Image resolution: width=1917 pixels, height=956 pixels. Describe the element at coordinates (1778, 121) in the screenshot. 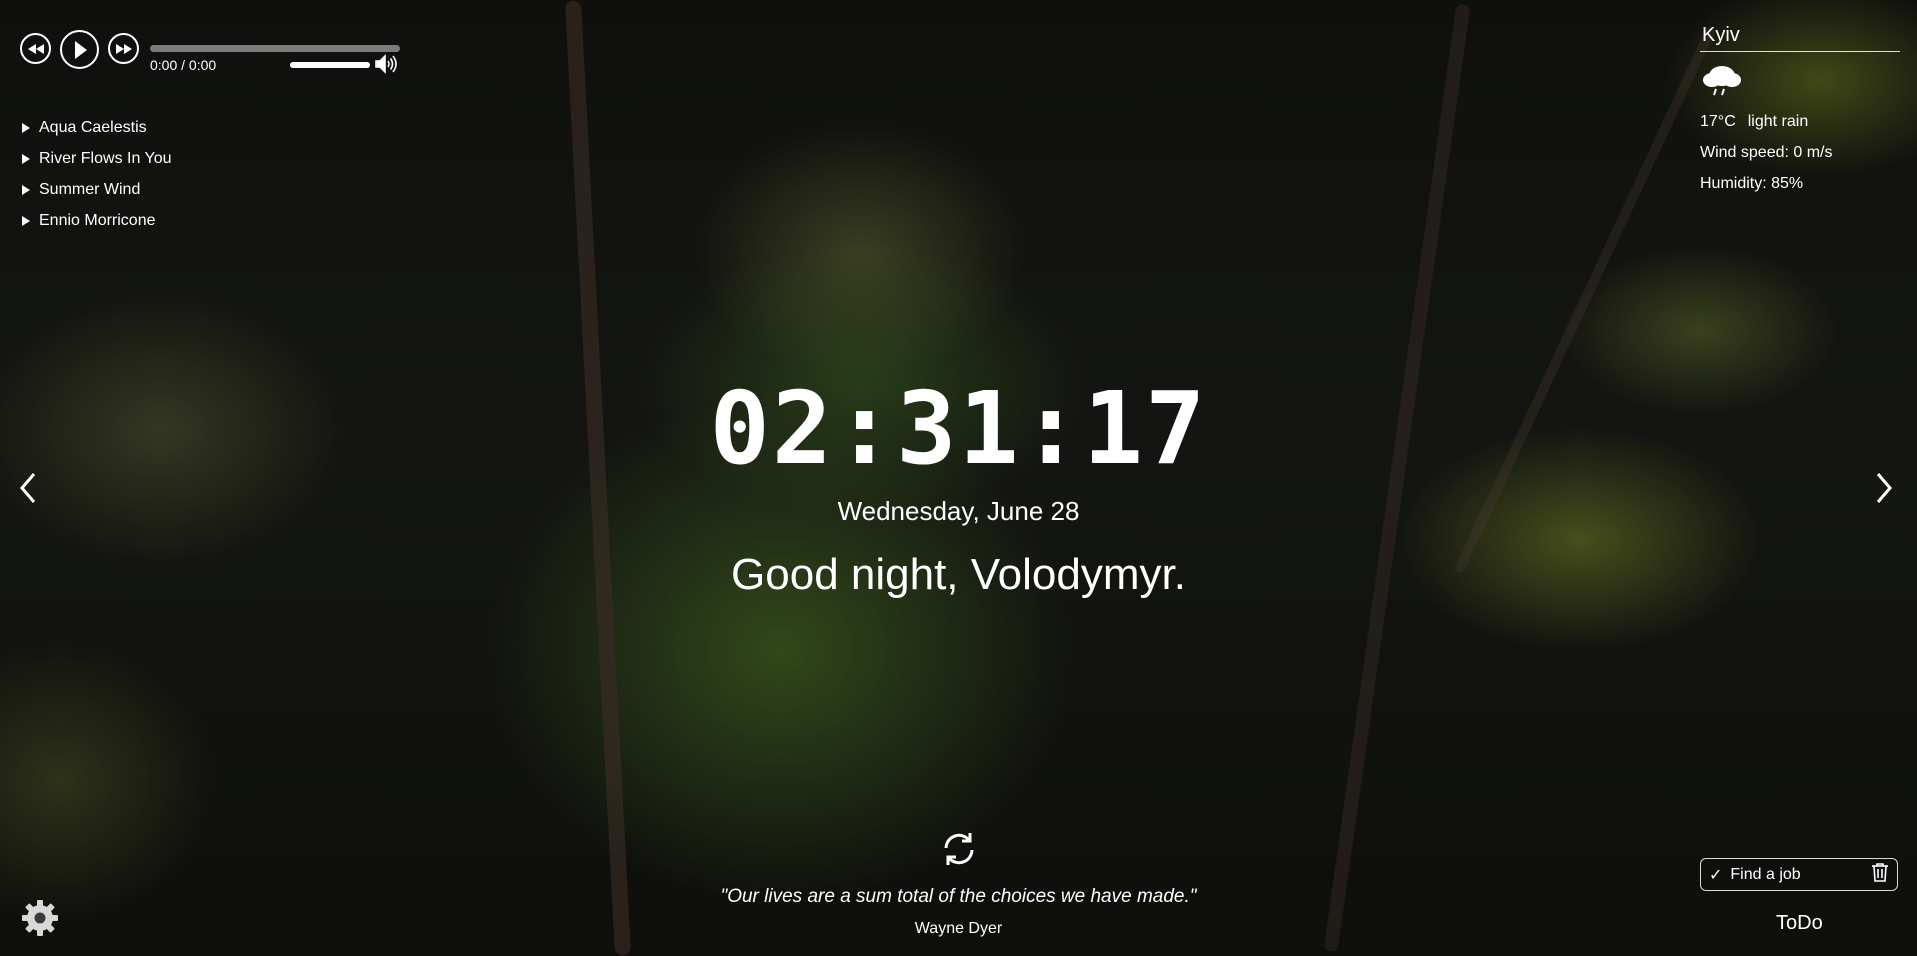

I see `weather-description: light rain` at that location.